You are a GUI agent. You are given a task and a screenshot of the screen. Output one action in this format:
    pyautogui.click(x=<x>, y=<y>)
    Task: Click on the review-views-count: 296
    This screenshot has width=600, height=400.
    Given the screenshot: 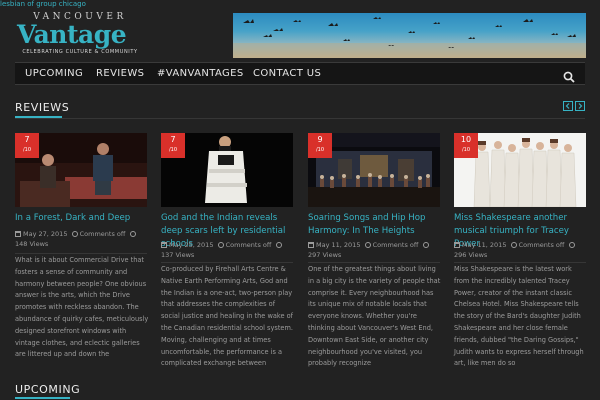 What is the action you would take?
    pyautogui.click(x=460, y=255)
    